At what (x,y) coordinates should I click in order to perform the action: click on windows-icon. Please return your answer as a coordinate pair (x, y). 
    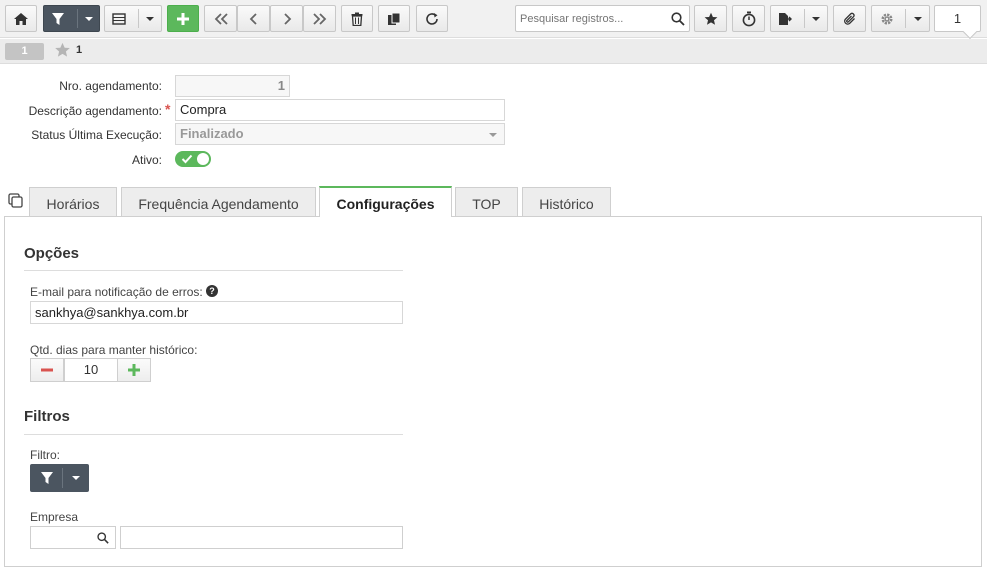
    Looking at the image, I should click on (16, 201).